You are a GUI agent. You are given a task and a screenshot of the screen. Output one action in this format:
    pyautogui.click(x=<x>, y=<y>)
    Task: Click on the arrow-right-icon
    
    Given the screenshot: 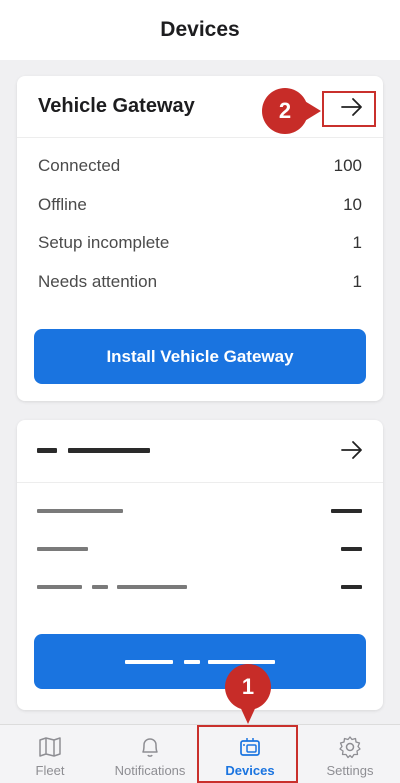 What is the action you would take?
    pyautogui.click(x=351, y=450)
    